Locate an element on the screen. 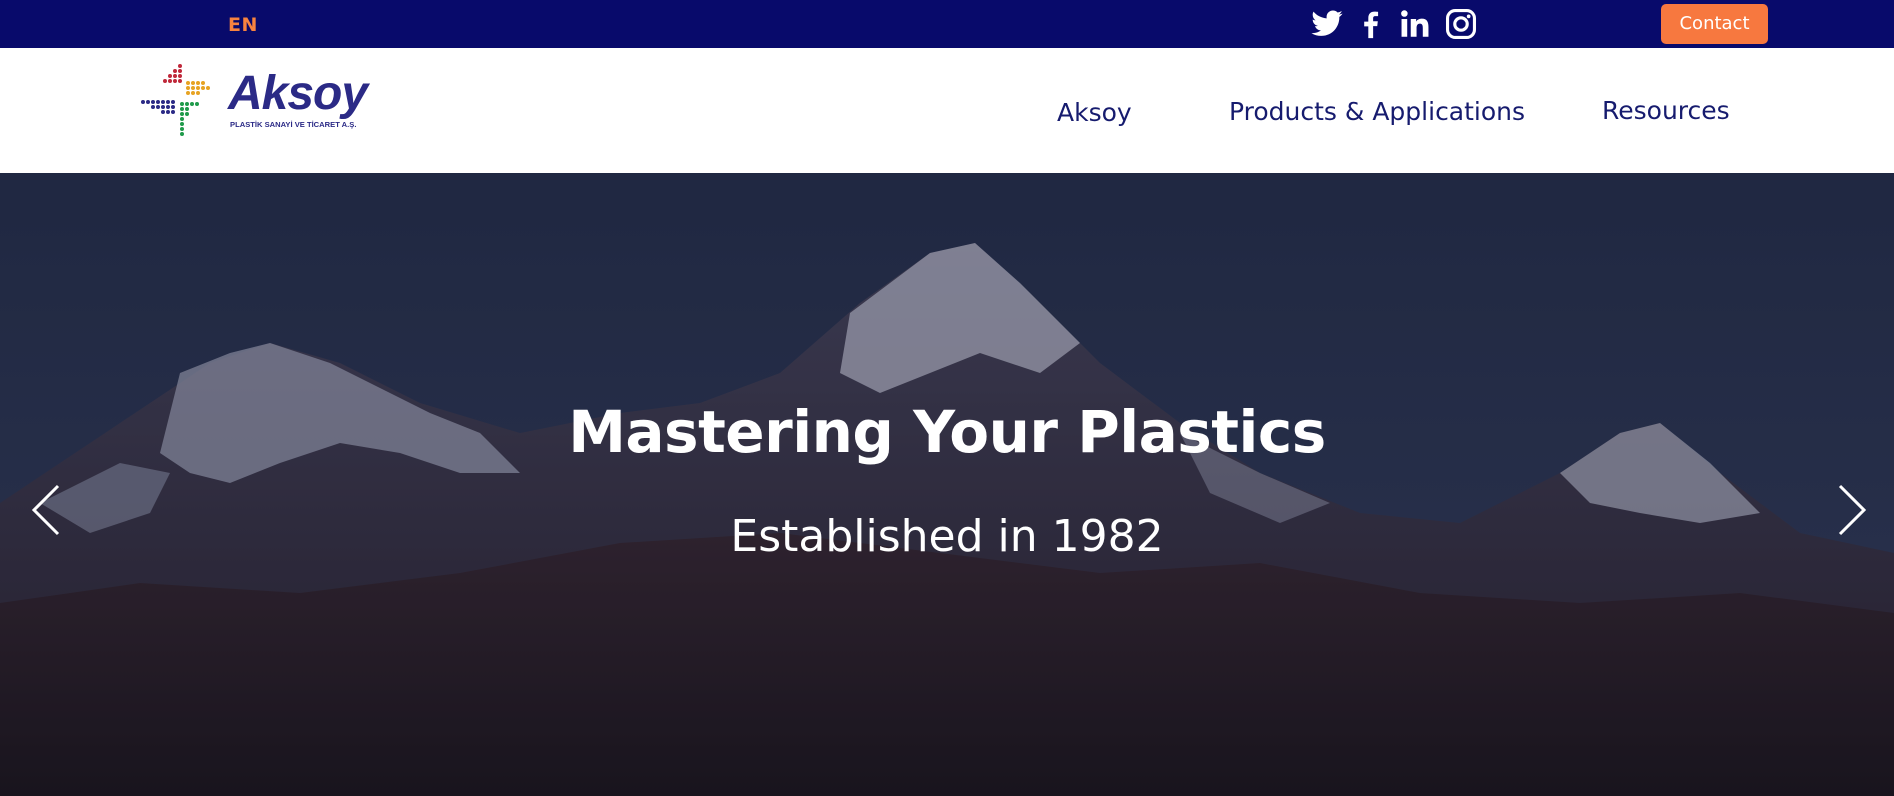  nav-item-products-applications: Products & Applications is located at coordinates (1377, 111).